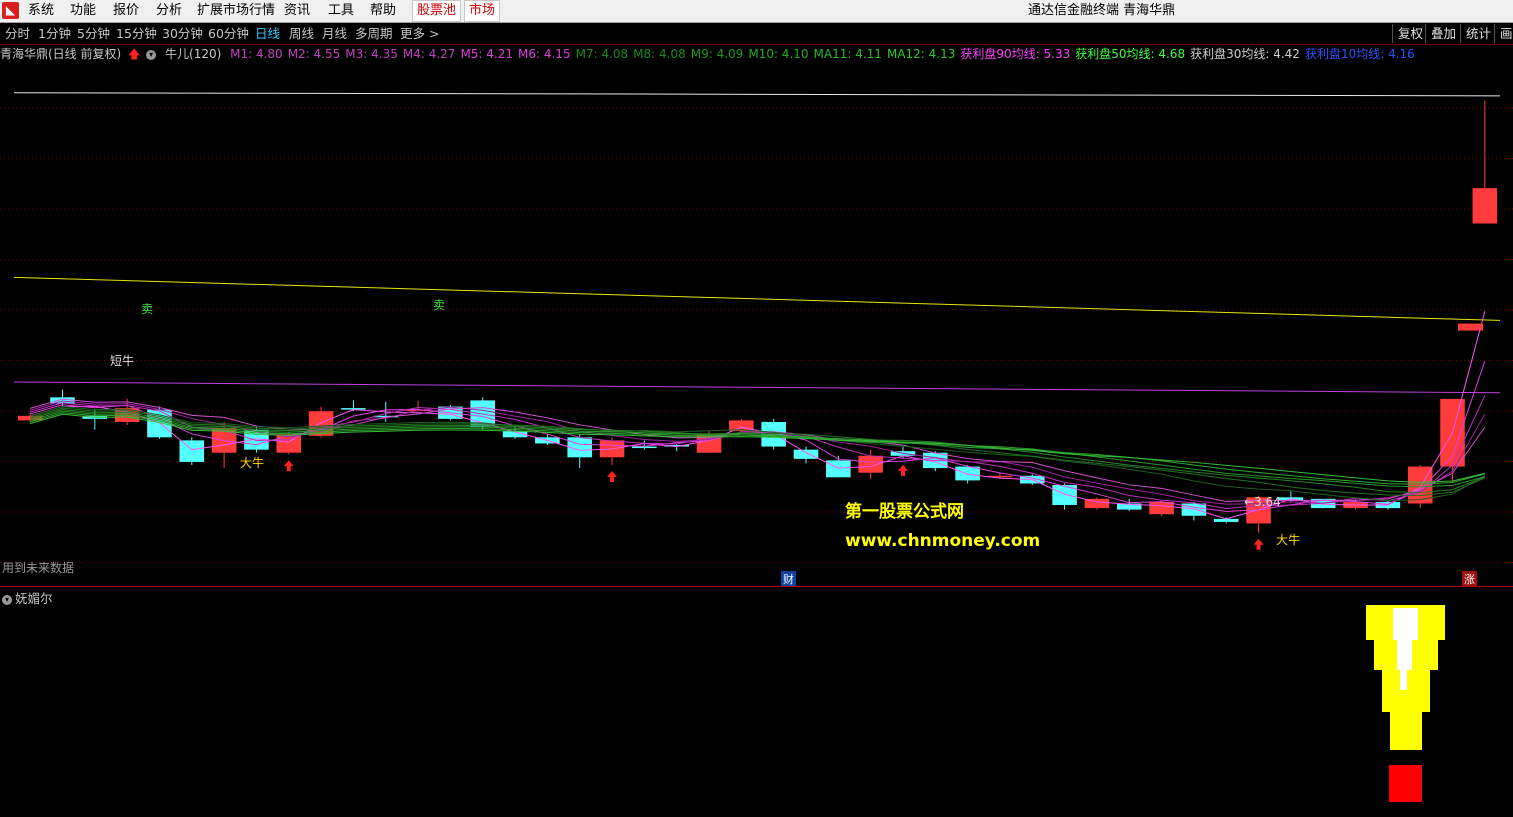 Image resolution: width=1513 pixels, height=817 pixels. What do you see at coordinates (778, 54) in the screenshot?
I see `indicator-value-label: M10: 4.10` at bounding box center [778, 54].